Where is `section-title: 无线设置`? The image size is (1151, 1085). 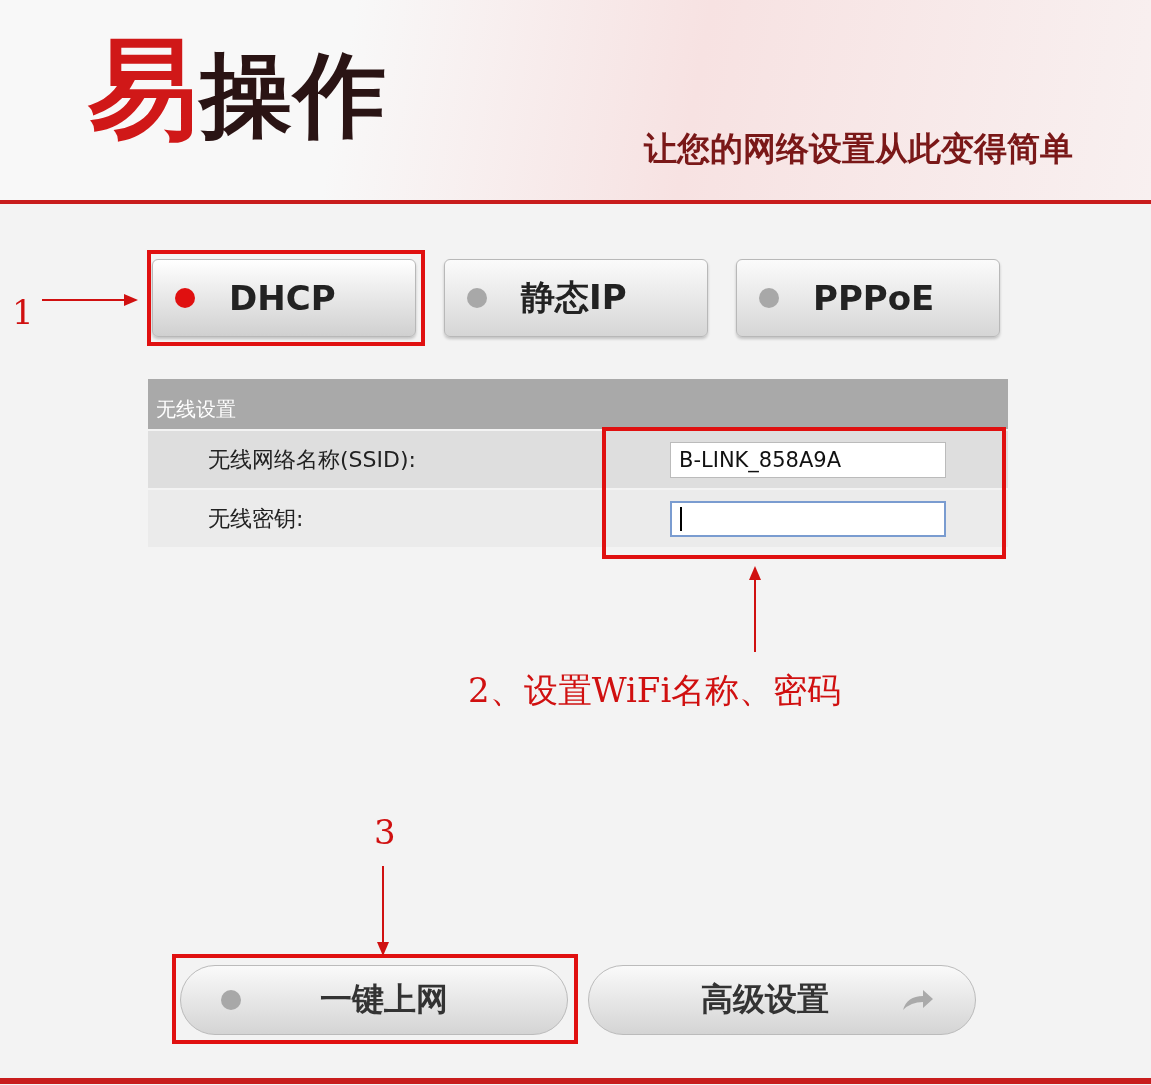 section-title: 无线设置 is located at coordinates (578, 404).